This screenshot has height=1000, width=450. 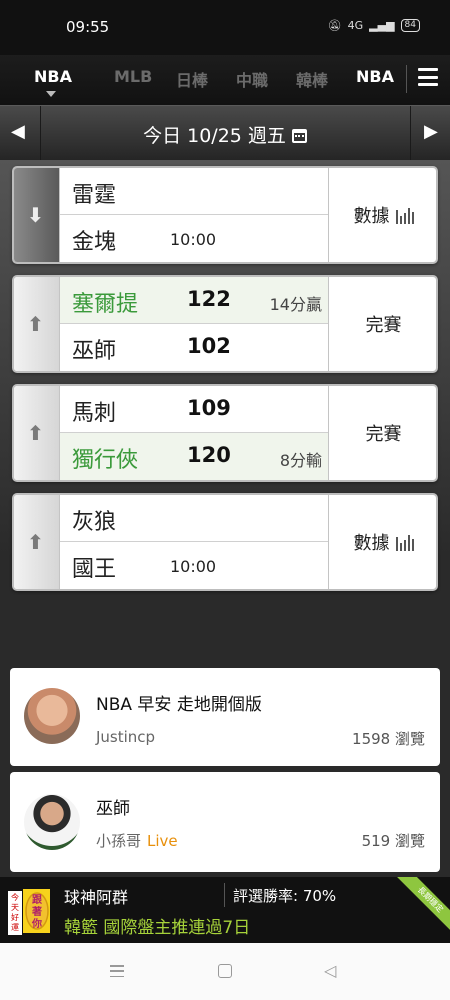 I want to click on next-day-button: ▶, so click(x=431, y=131).